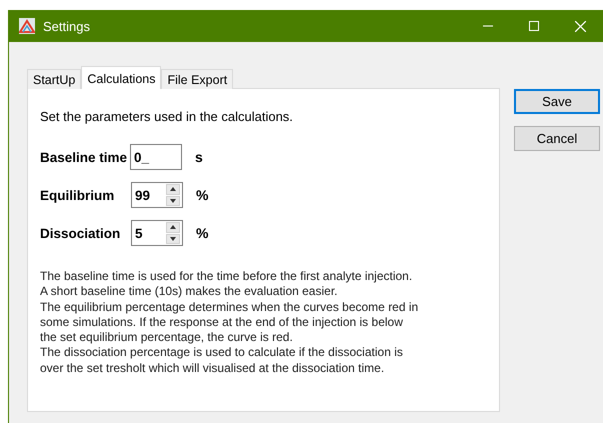 This screenshot has width=603, height=423. I want to click on field-label: Baseline time, so click(84, 157).